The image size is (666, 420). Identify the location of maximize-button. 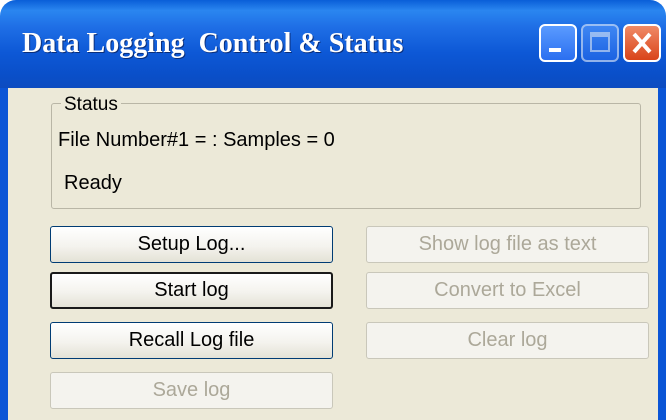
(600, 43).